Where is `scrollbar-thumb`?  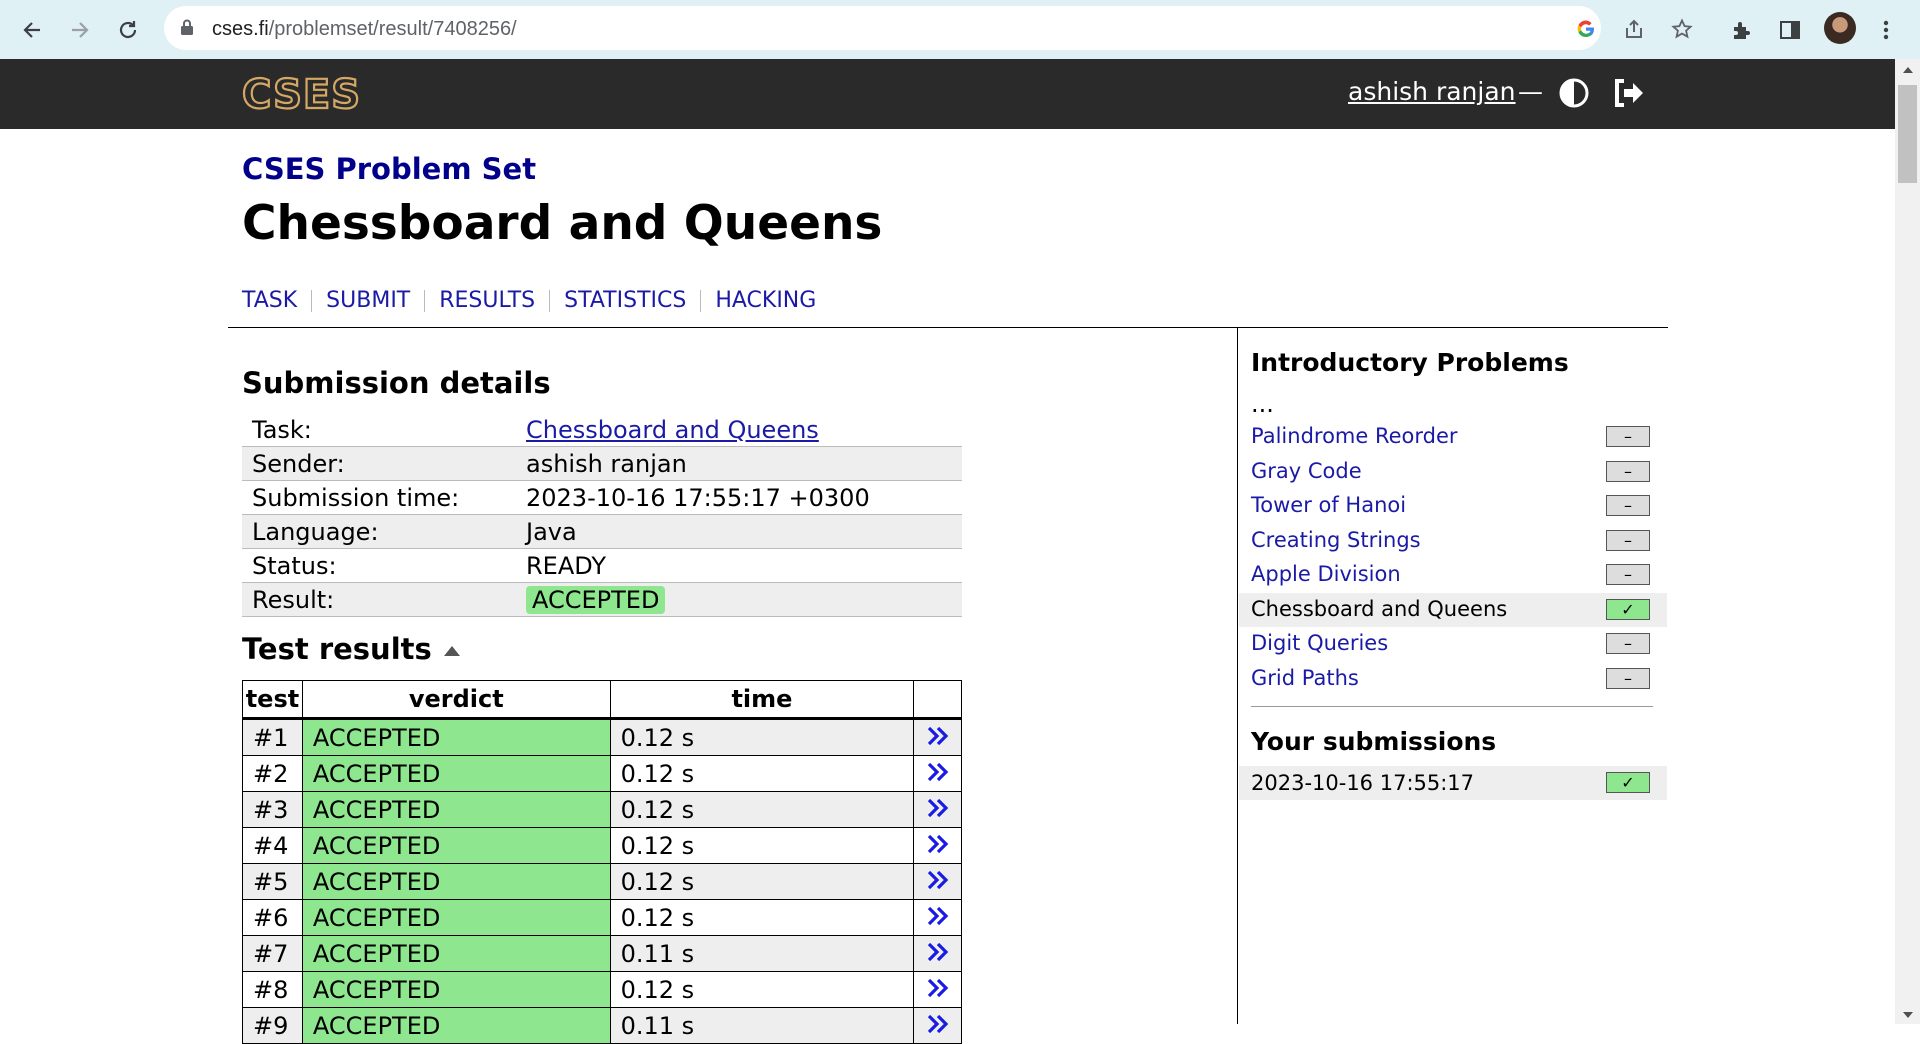
scrollbar-thumb is located at coordinates (1907, 134).